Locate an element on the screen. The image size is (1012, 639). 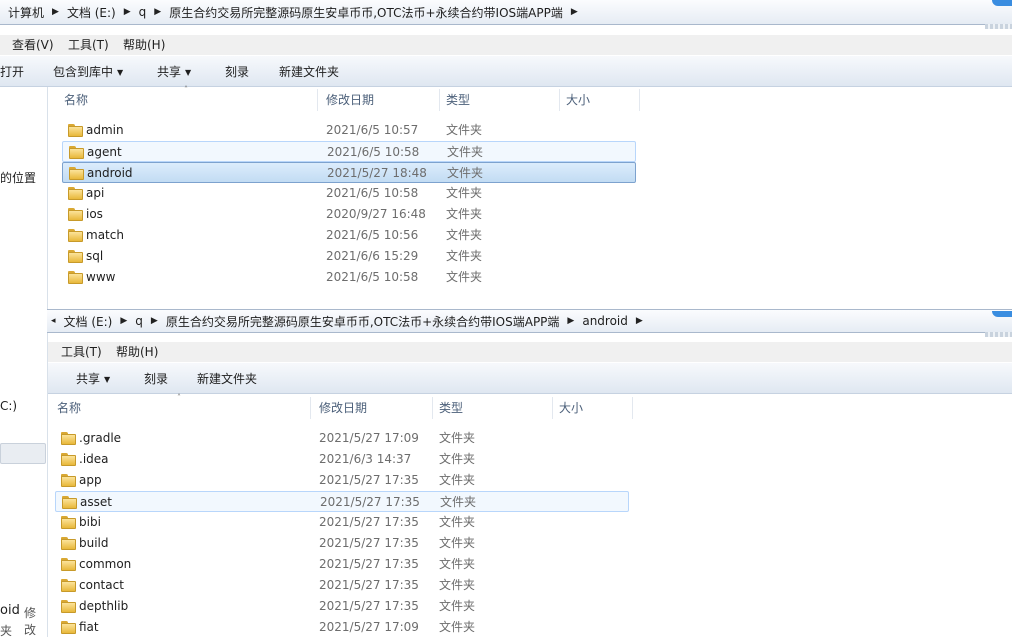
column-headers: 名称 ˄ 修改日期 类型 大小 is located at coordinates (350, 99).